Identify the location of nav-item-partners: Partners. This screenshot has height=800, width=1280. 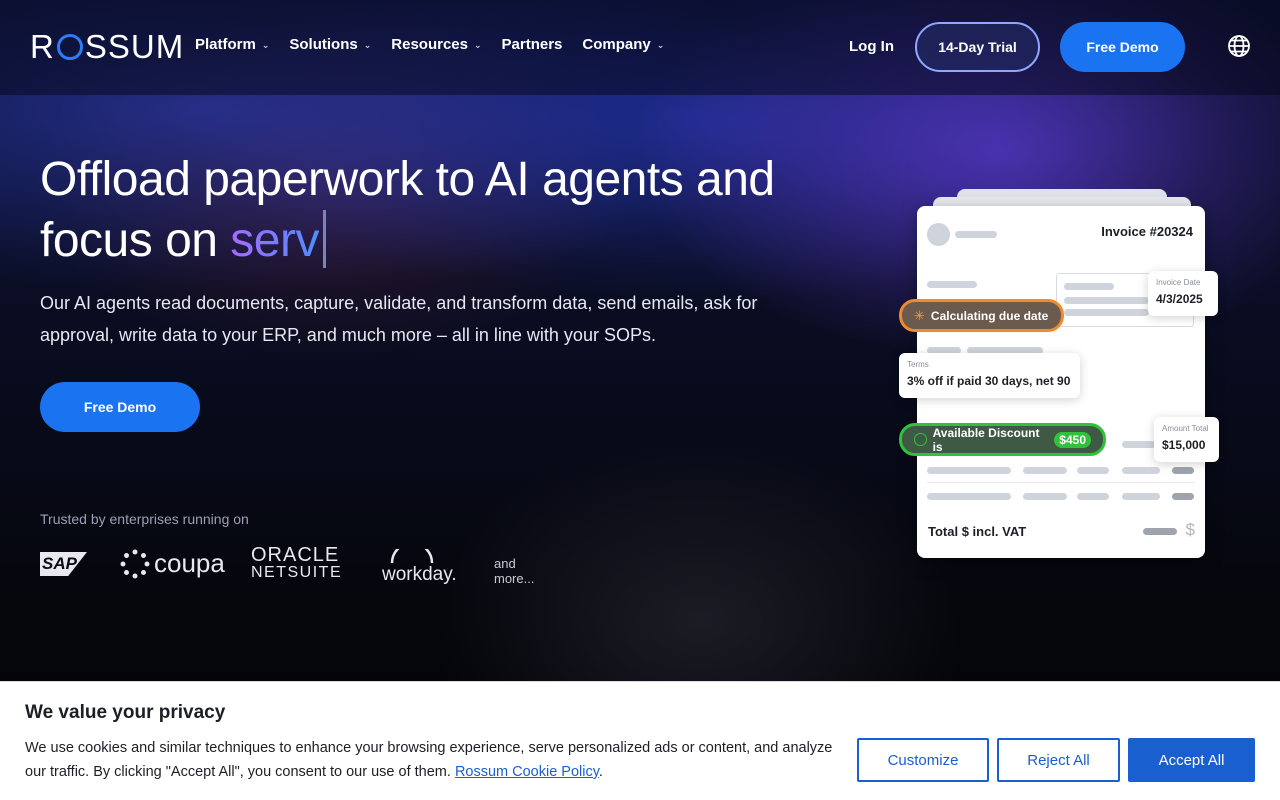
(532, 44).